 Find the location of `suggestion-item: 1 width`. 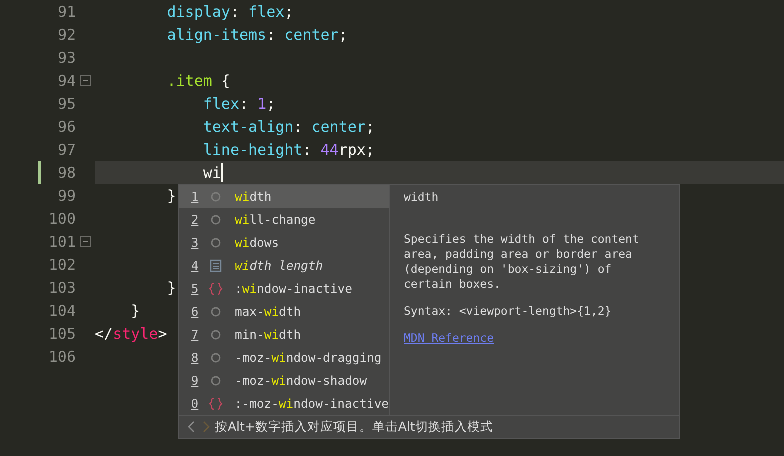

suggestion-item: 1 width is located at coordinates (284, 196).